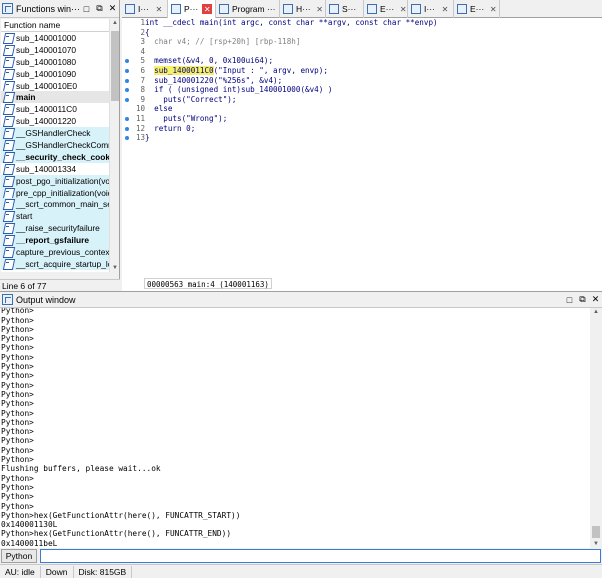  I want to click on function-list-item: main, so click(55, 97).